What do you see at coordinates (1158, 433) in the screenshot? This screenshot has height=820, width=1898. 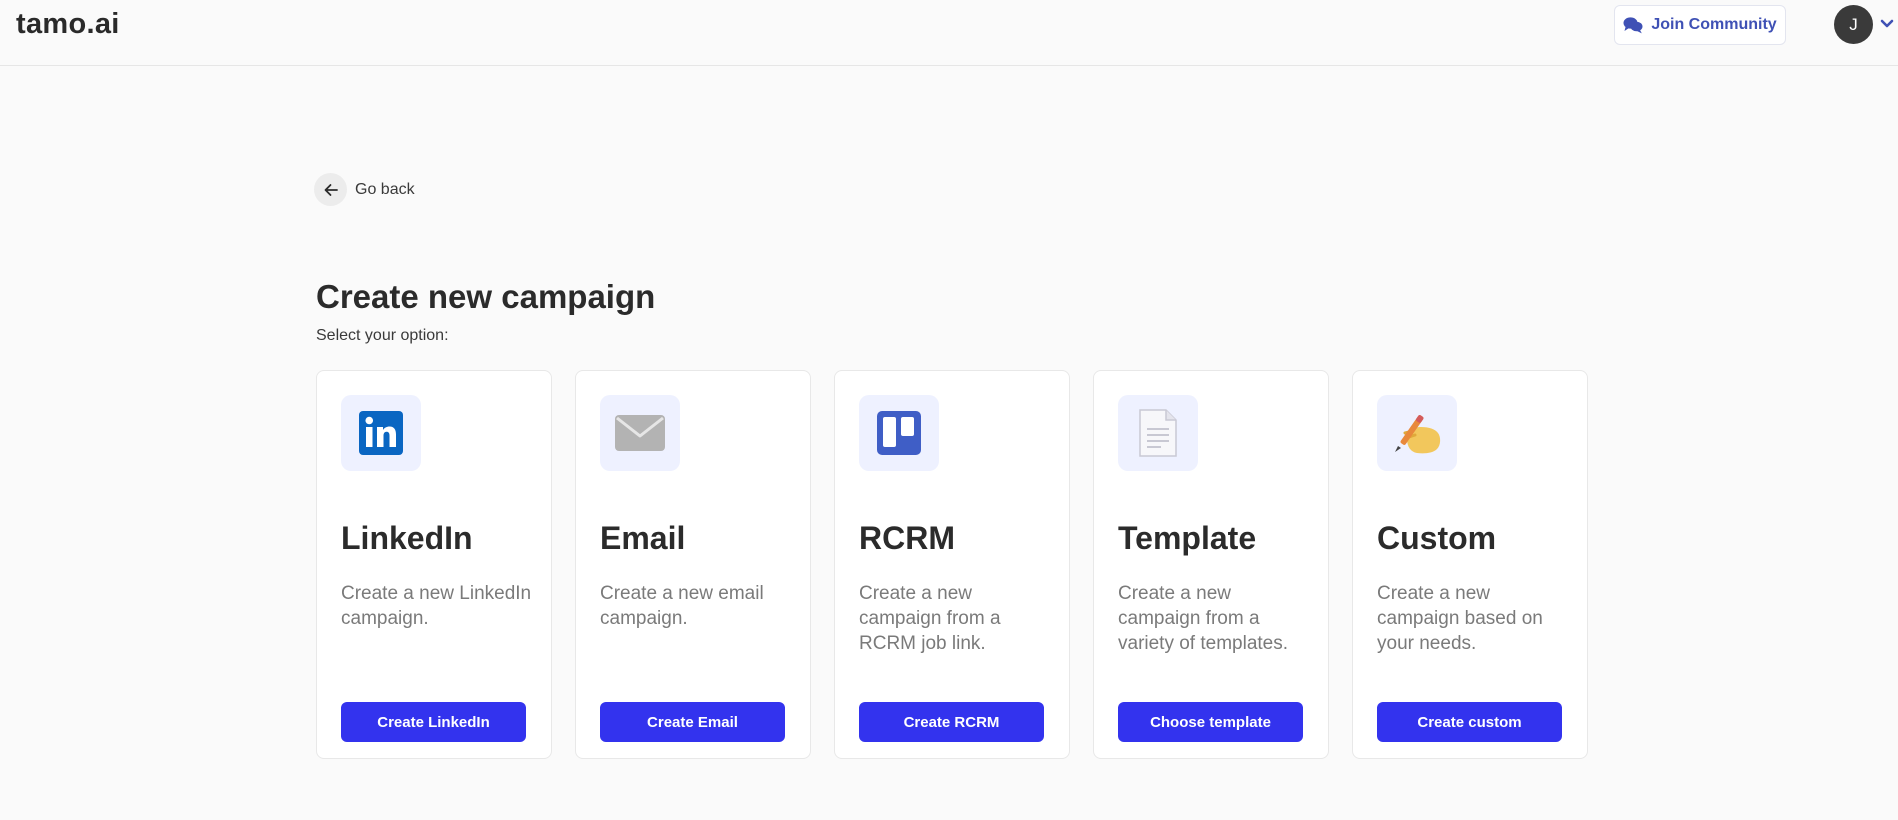 I see `document-icon` at bounding box center [1158, 433].